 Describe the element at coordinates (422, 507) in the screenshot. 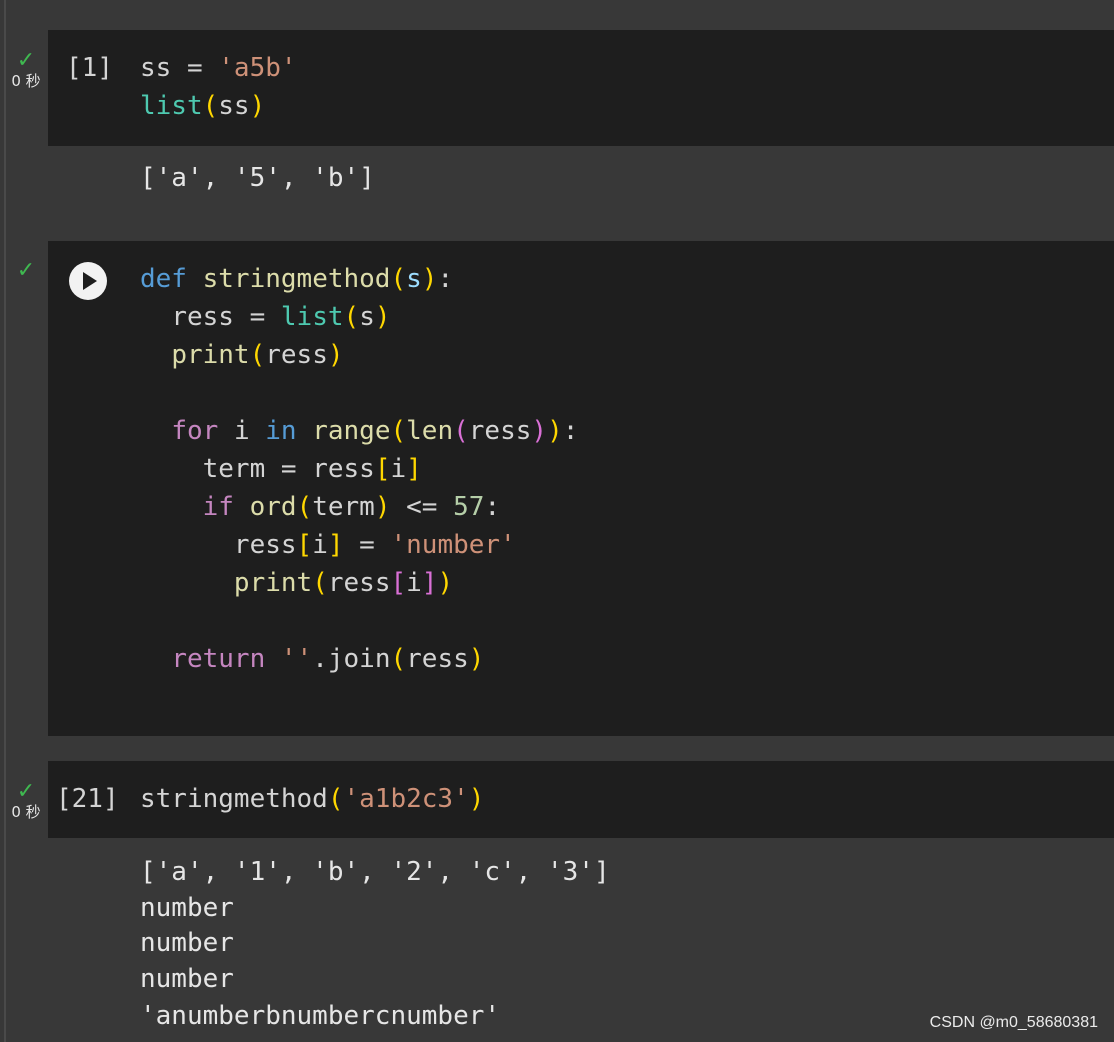

I see `code-token: <=` at that location.